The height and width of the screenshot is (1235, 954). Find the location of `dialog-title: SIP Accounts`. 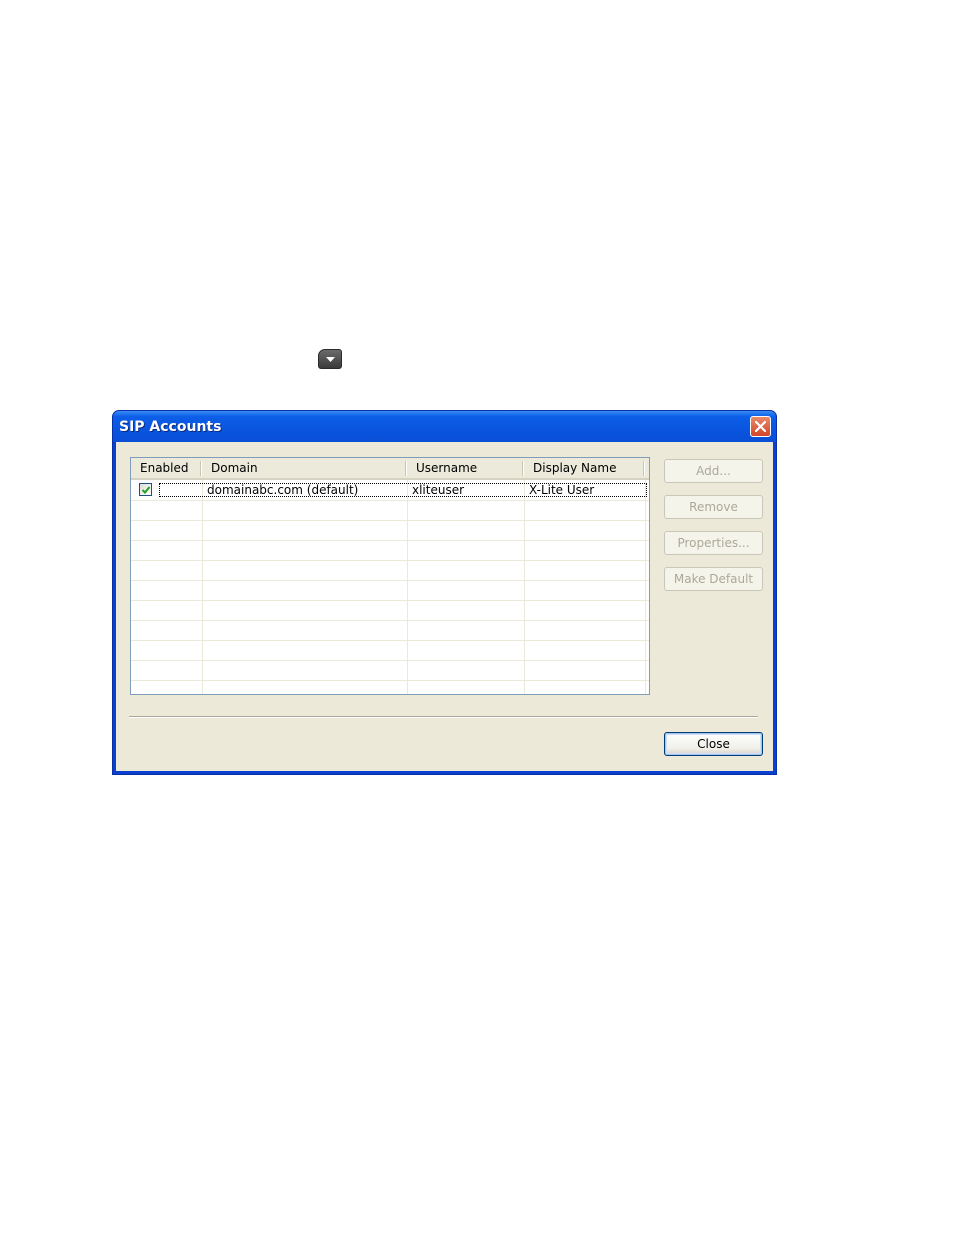

dialog-title: SIP Accounts is located at coordinates (170, 427).